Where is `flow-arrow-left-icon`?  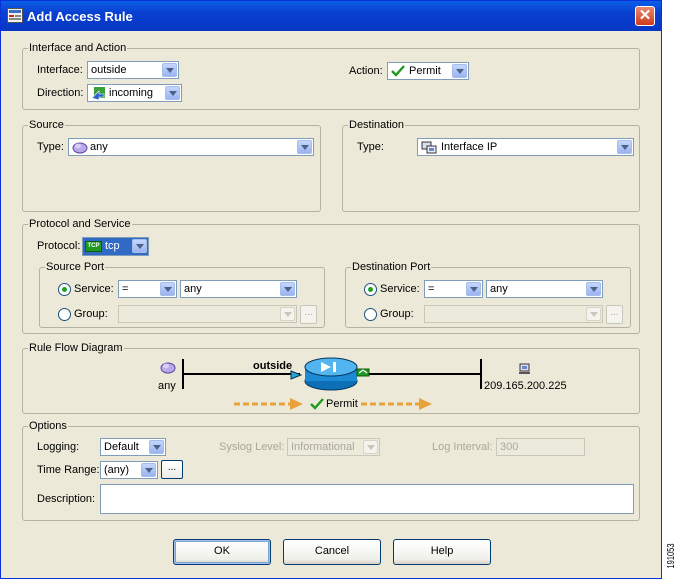
flow-arrow-left-icon is located at coordinates (268, 404).